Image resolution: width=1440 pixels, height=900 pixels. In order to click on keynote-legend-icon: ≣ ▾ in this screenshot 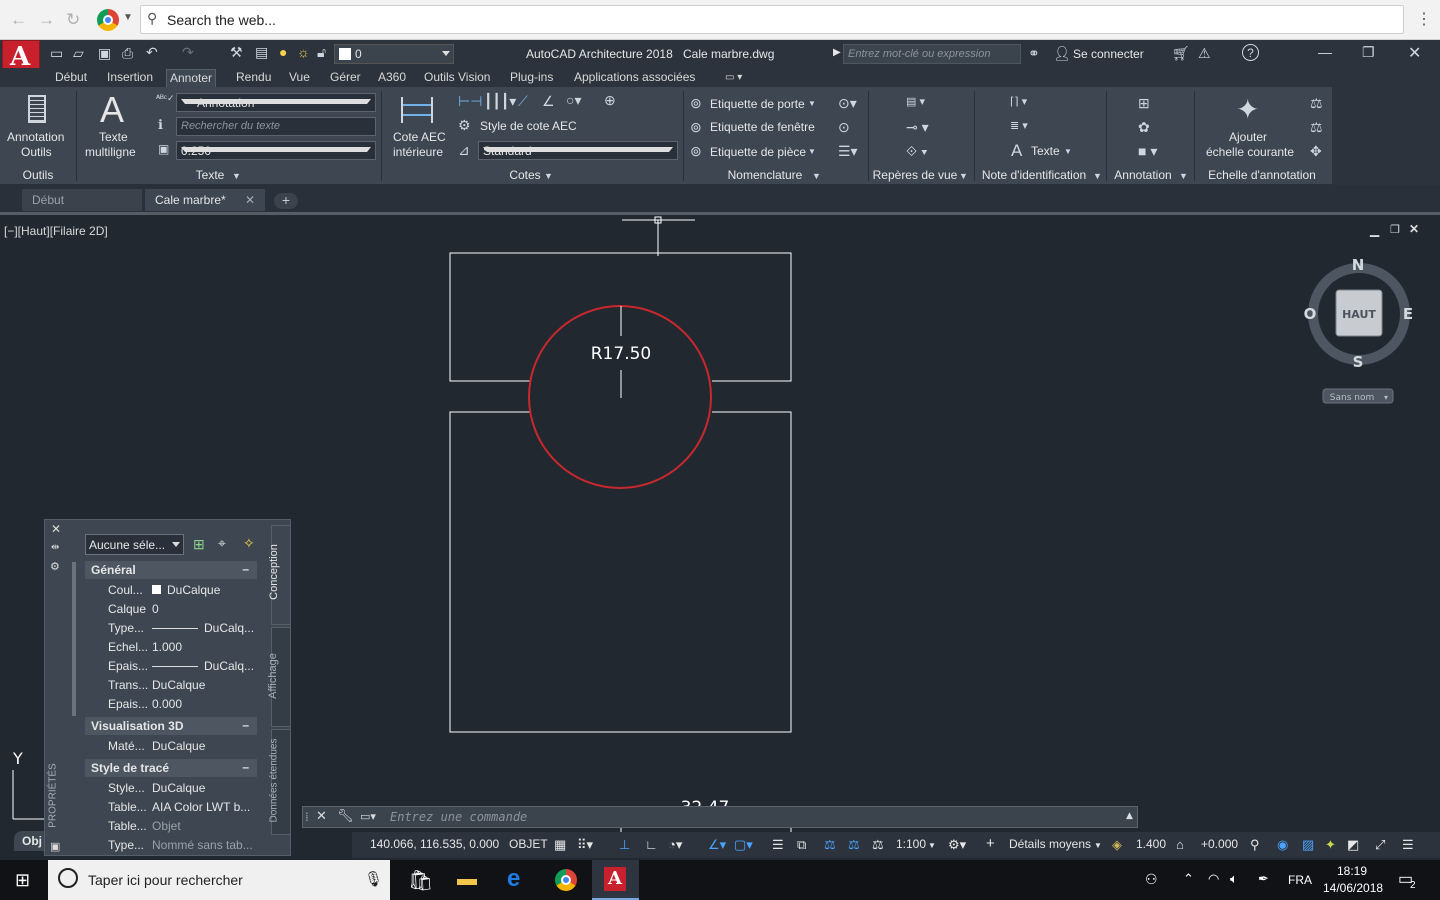, I will do `click(1019, 125)`.